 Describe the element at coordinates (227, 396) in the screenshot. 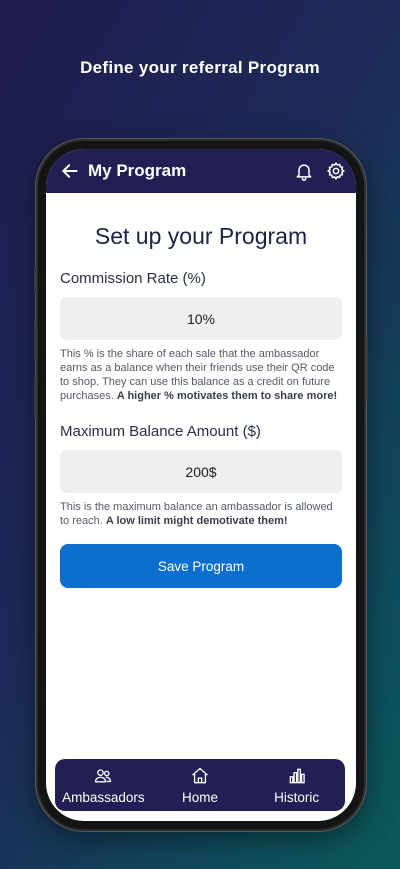

I see `commission-help-emphasis: A higher % motivates them to share more!` at that location.